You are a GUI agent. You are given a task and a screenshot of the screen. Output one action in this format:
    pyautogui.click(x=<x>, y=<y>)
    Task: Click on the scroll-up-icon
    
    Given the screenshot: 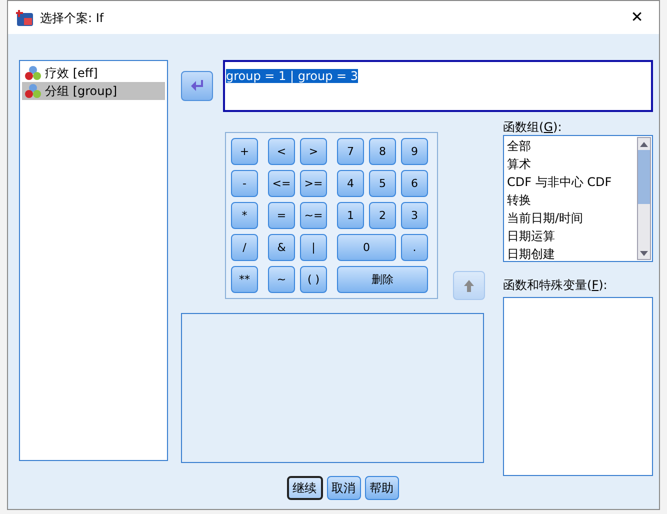 What is the action you would take?
    pyautogui.click(x=644, y=144)
    